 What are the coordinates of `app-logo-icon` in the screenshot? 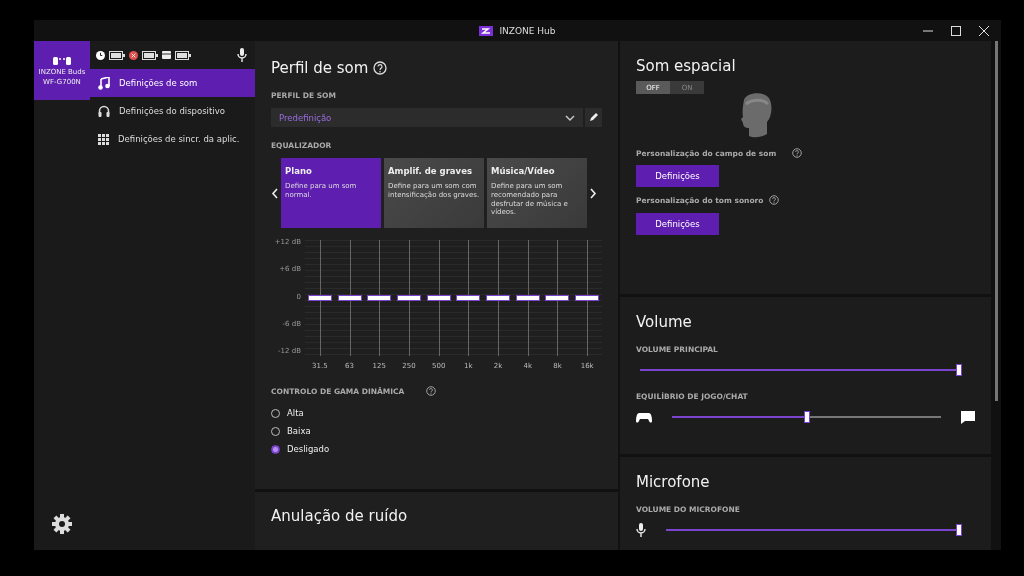 It's located at (486, 30).